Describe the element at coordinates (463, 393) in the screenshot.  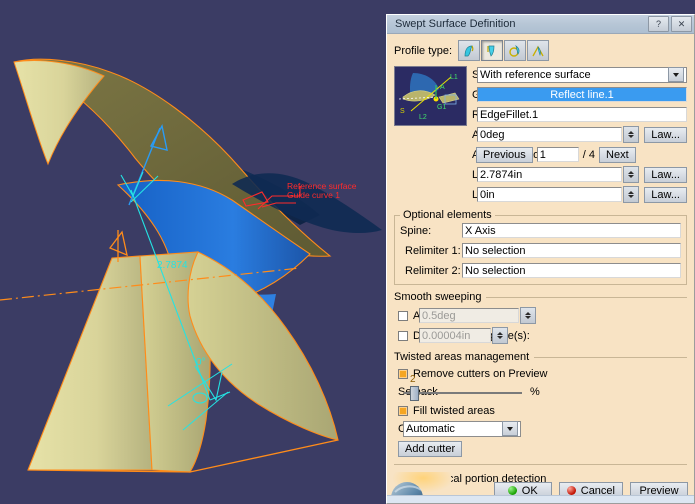
I see `setback-slider-track` at that location.